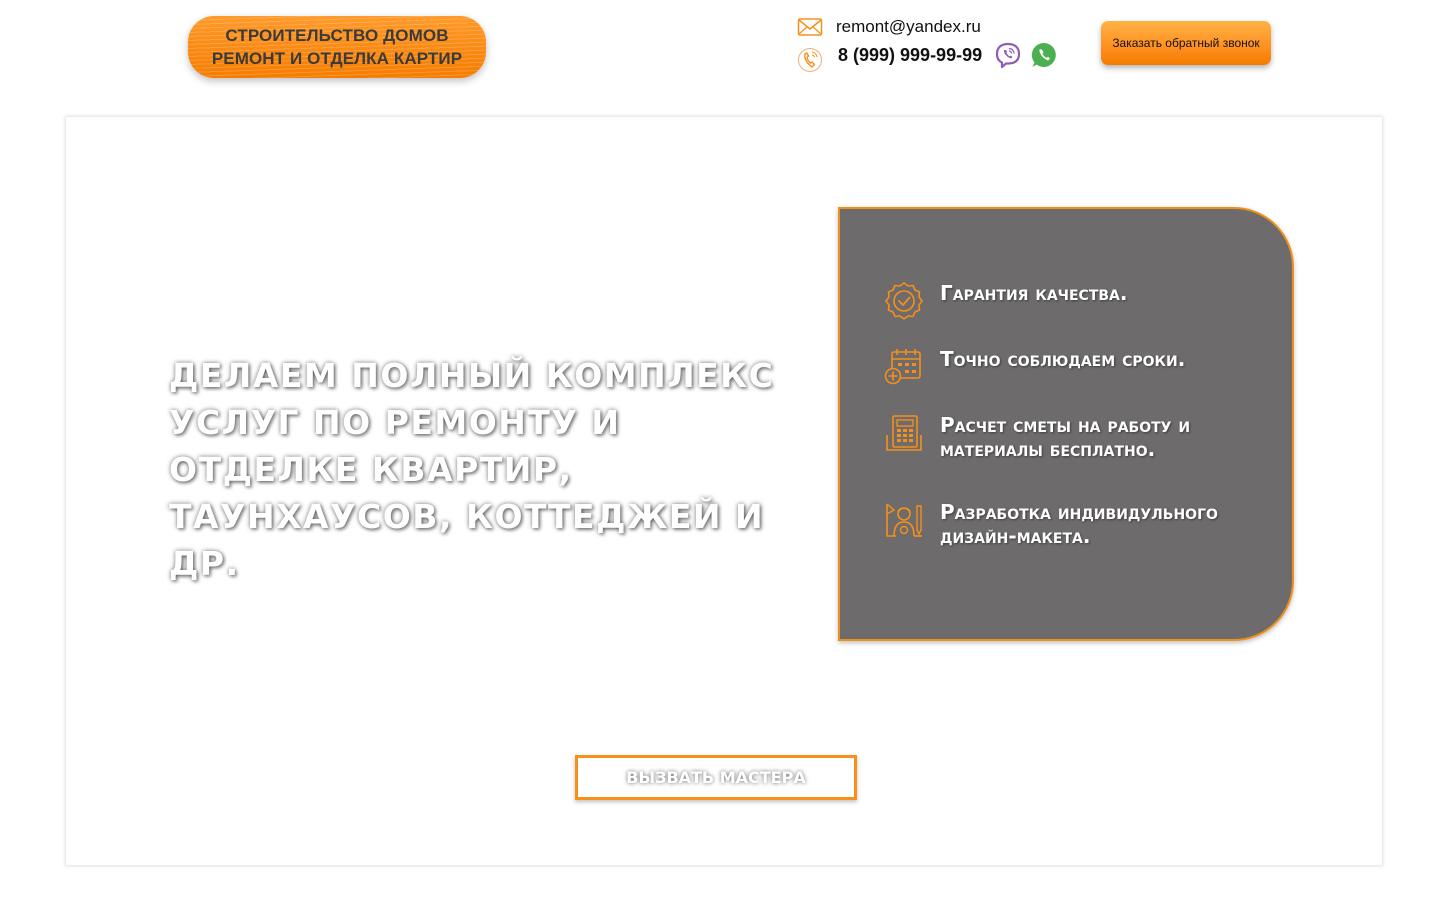 Image resolution: width=1448 pixels, height=908 pixels. Describe the element at coordinates (904, 433) in the screenshot. I see `calculator-icon` at that location.